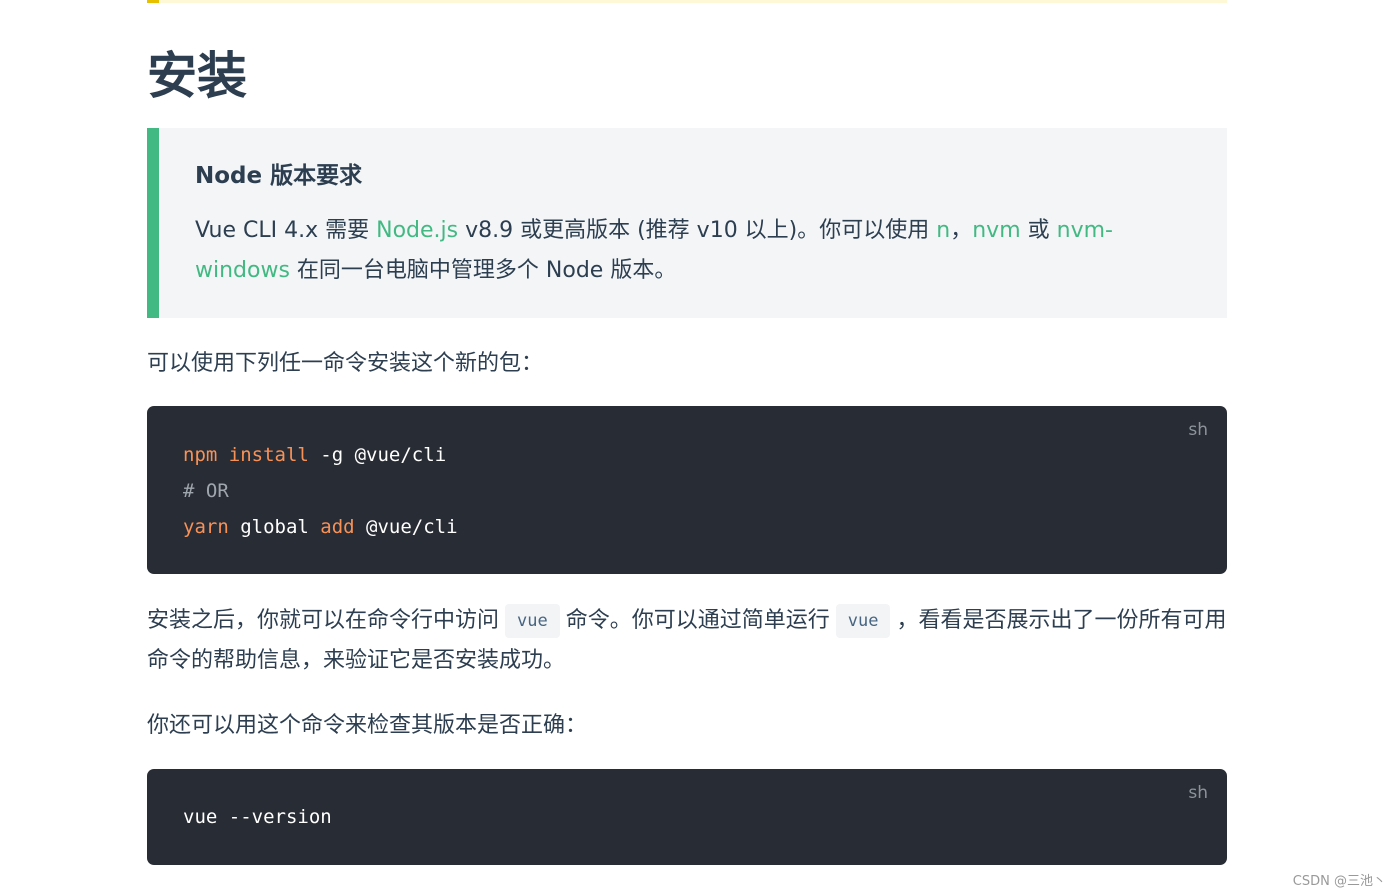  Describe the element at coordinates (153, 1) in the screenshot. I see `previous-block-accent` at that location.